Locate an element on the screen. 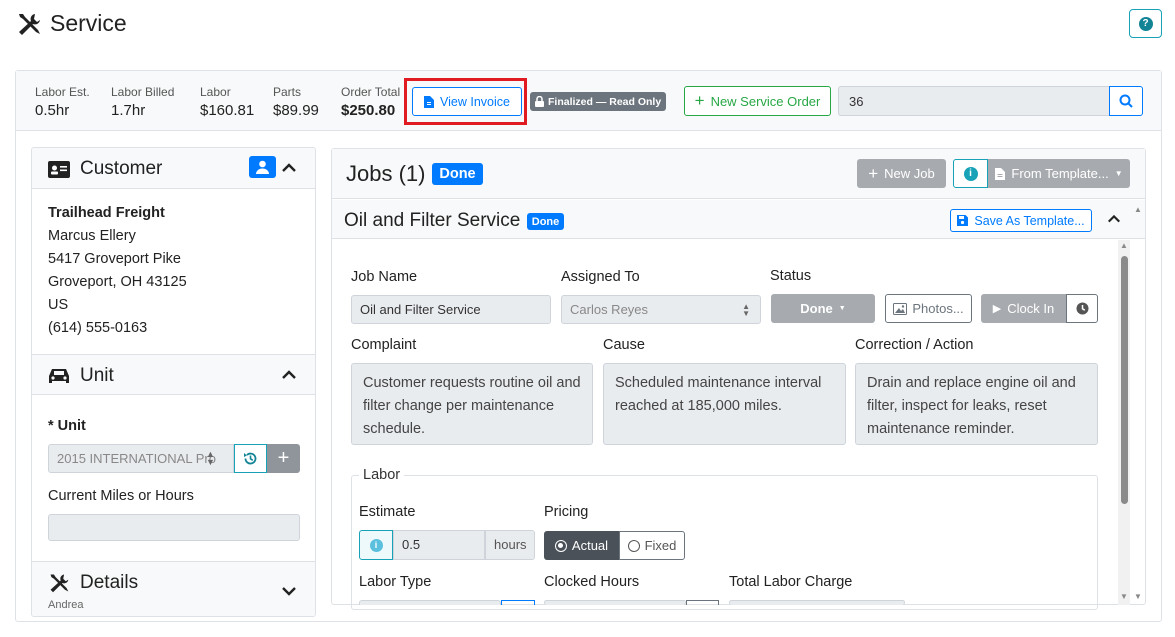 Image resolution: width=1175 pixels, height=637 pixels. details-title: Details is located at coordinates (109, 582).